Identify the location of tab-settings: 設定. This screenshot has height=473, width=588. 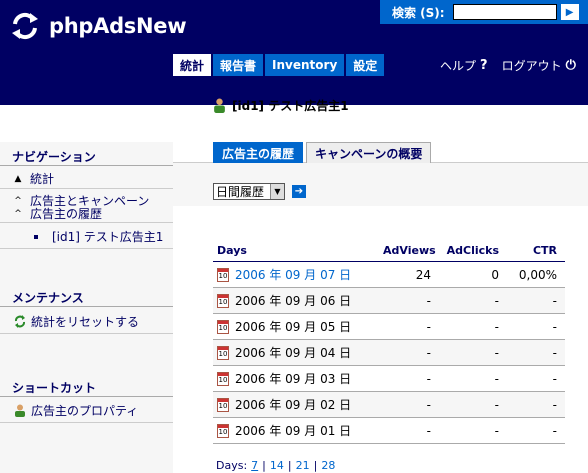
(365, 65).